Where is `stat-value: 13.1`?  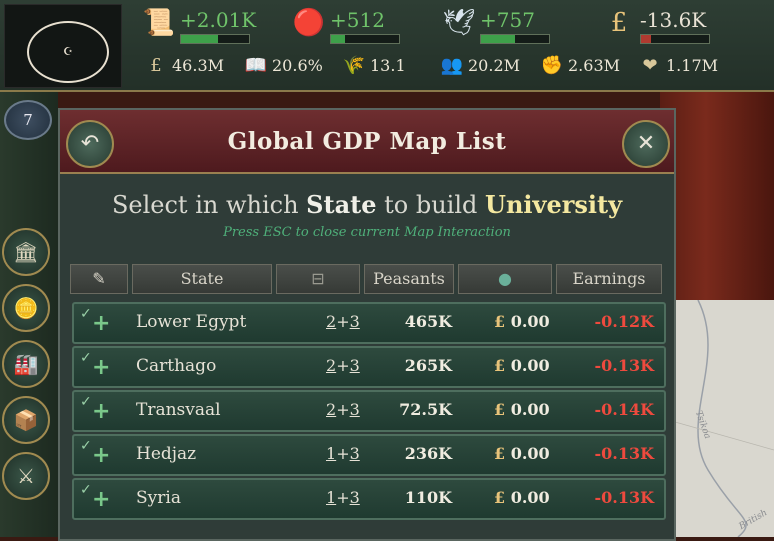 stat-value: 13.1 is located at coordinates (388, 65).